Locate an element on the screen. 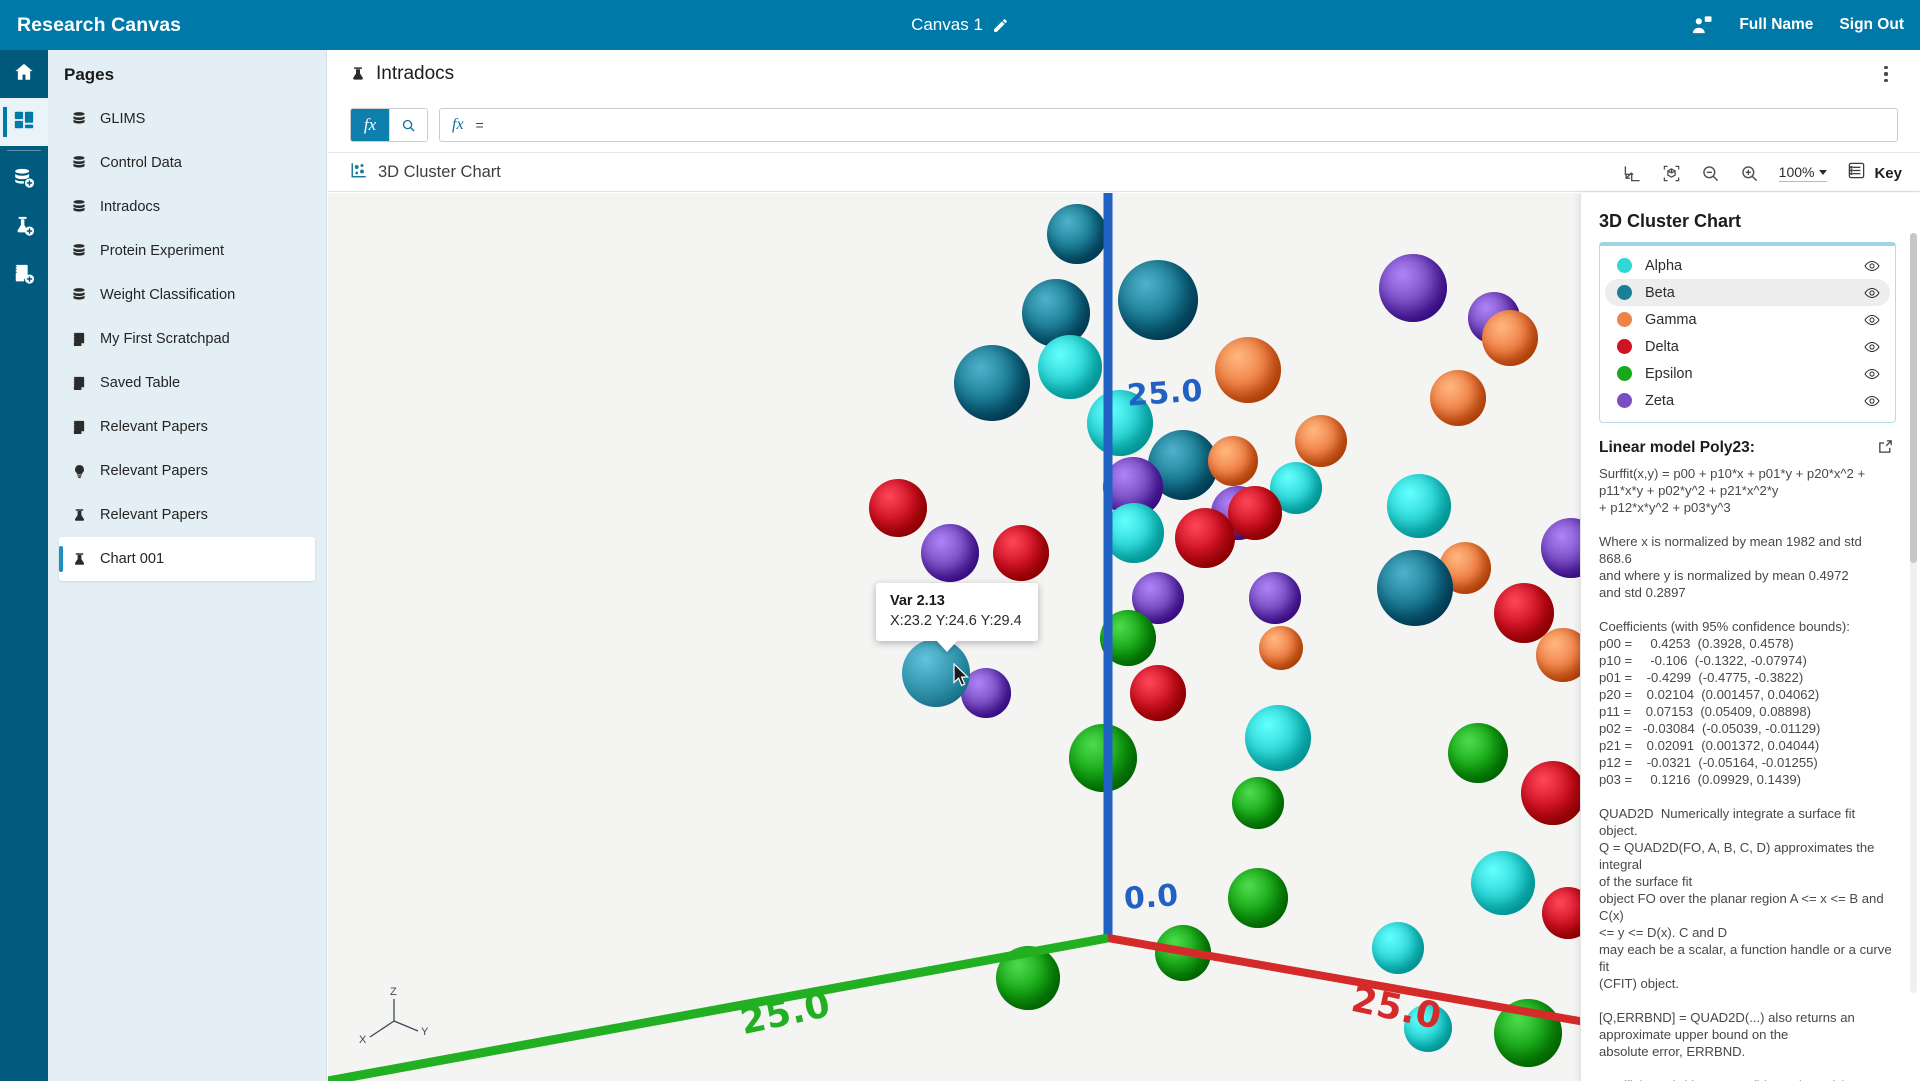  legend-item-alpha: Alpha is located at coordinates (1747, 265).